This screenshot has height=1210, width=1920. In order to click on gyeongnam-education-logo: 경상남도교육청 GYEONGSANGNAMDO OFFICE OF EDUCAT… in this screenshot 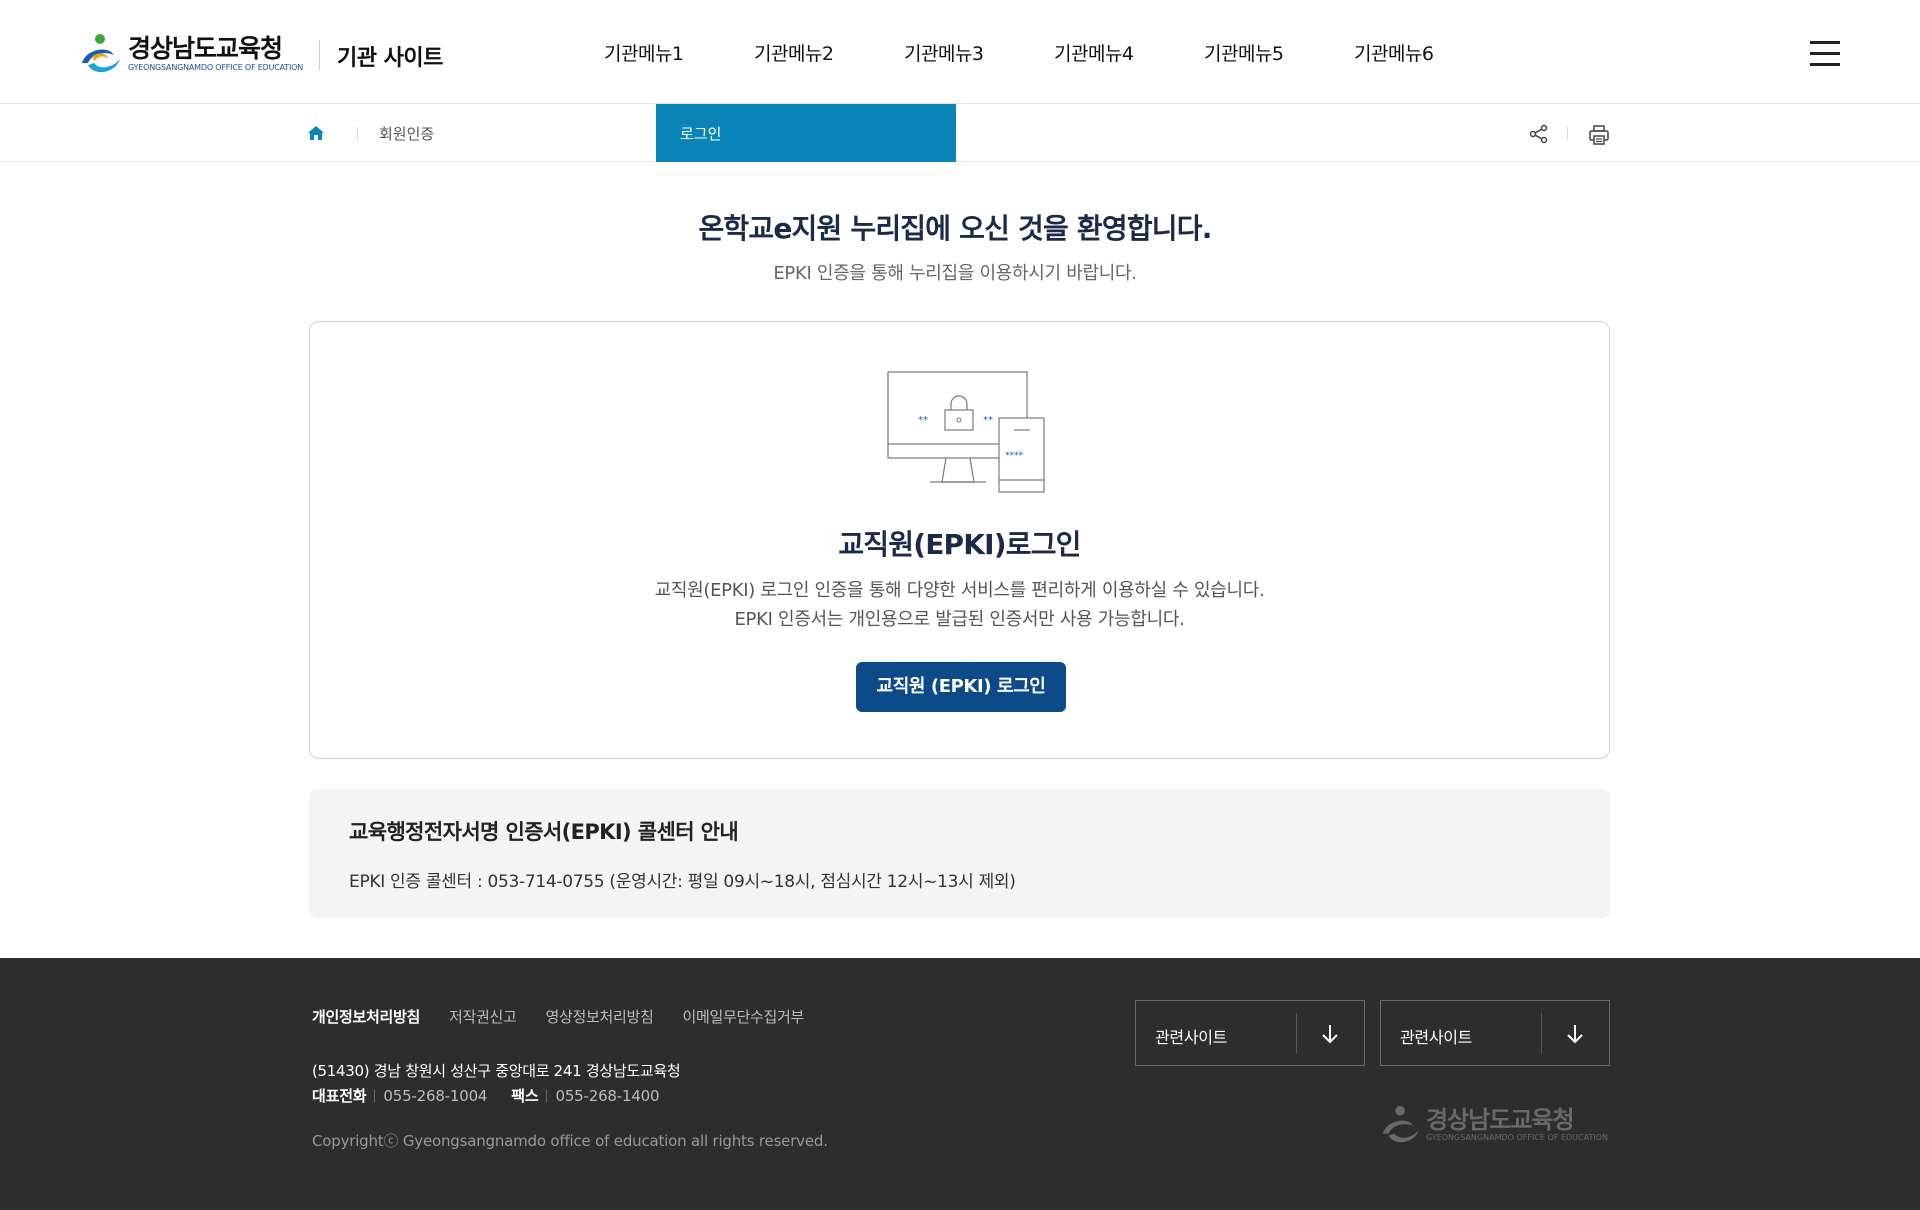, I will do `click(190, 54)`.